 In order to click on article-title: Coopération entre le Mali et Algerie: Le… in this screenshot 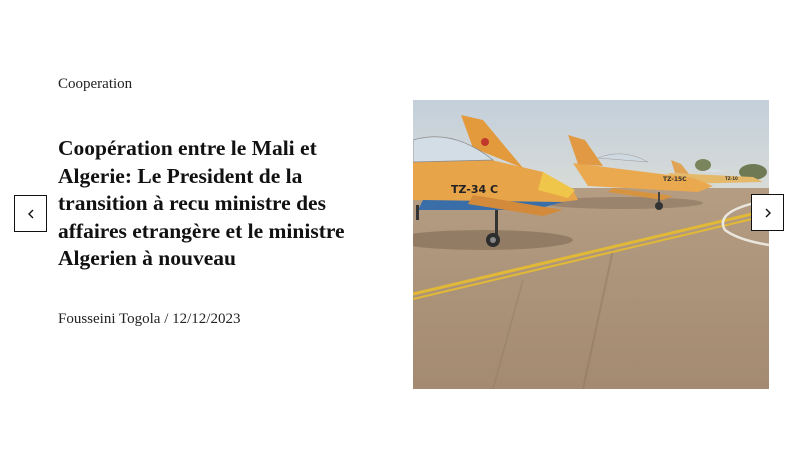, I will do `click(218, 204)`.